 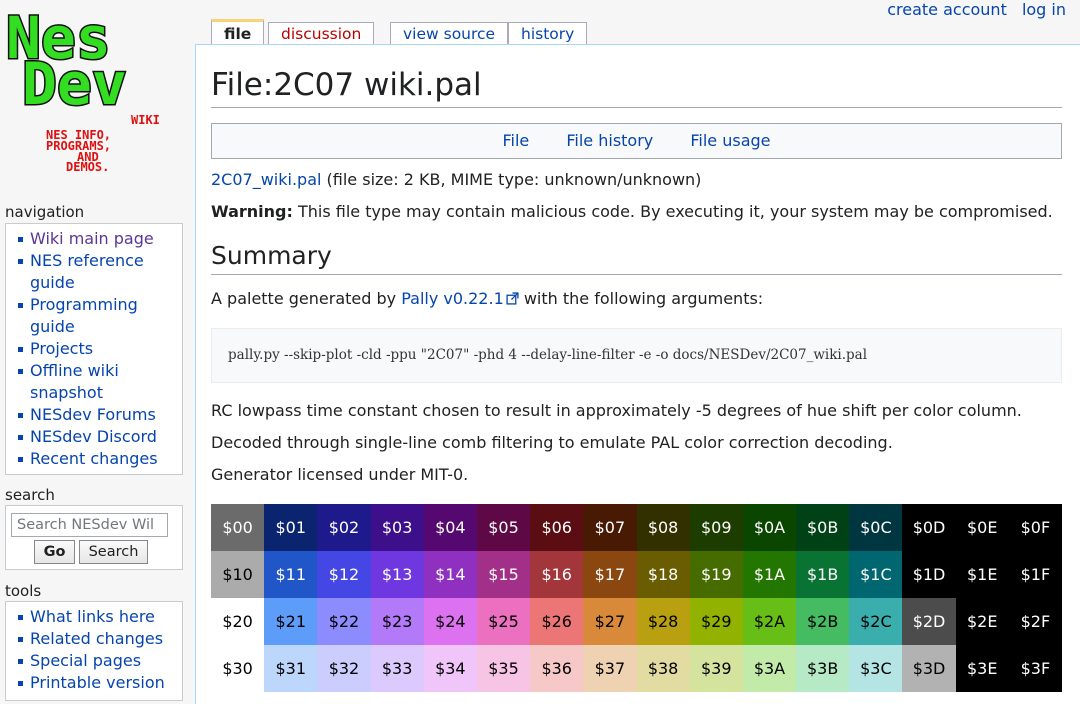 I want to click on nav-offline-wiki-snapshot: Offline wiki snapshot, so click(x=99, y=382).